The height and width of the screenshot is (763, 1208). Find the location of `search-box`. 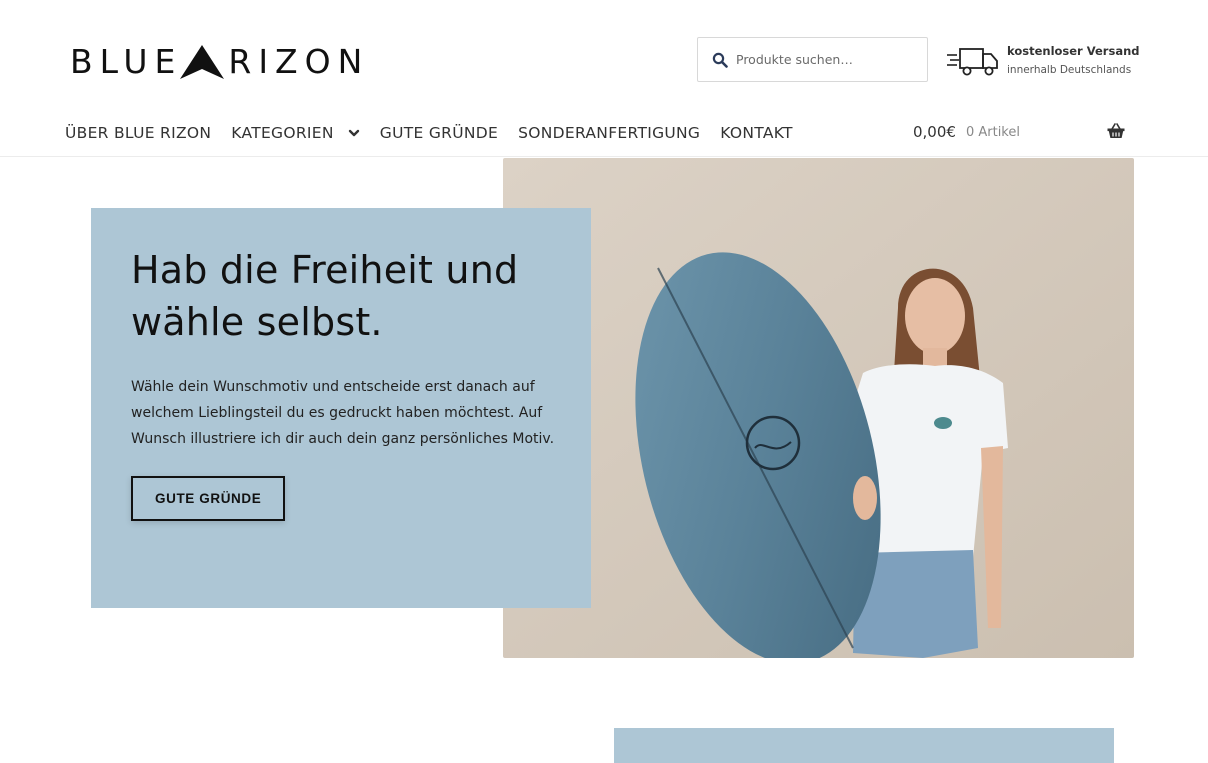

search-box is located at coordinates (812, 59).